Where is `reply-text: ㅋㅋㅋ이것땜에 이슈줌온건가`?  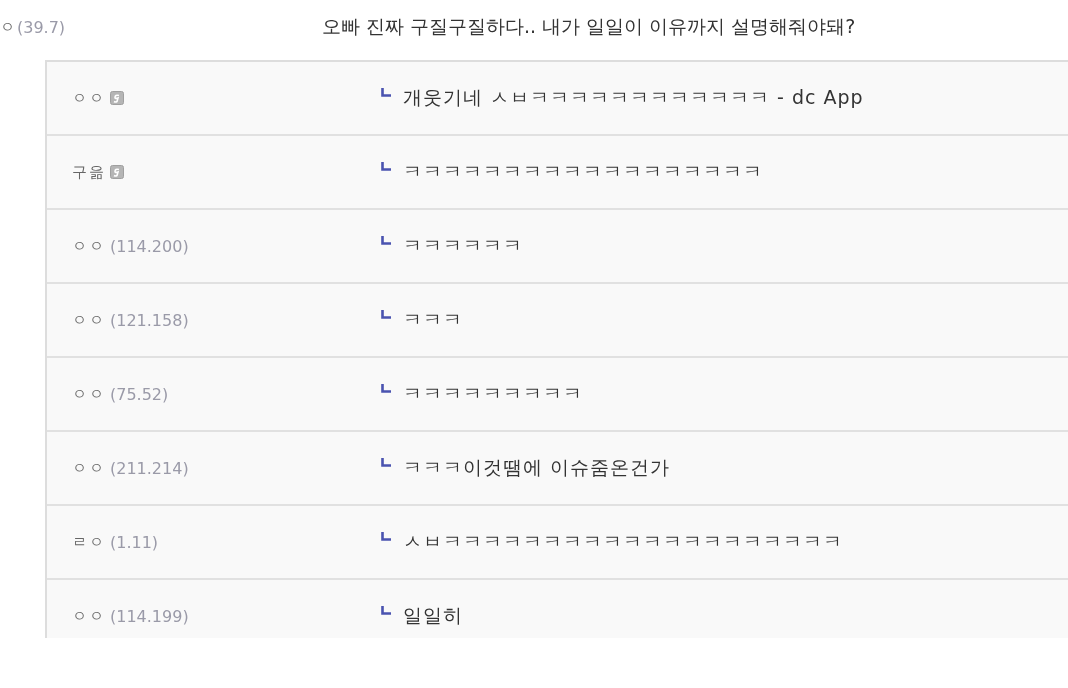
reply-text: ㅋㅋㅋ이것땜에 이슈줌온건가 is located at coordinates (537, 467).